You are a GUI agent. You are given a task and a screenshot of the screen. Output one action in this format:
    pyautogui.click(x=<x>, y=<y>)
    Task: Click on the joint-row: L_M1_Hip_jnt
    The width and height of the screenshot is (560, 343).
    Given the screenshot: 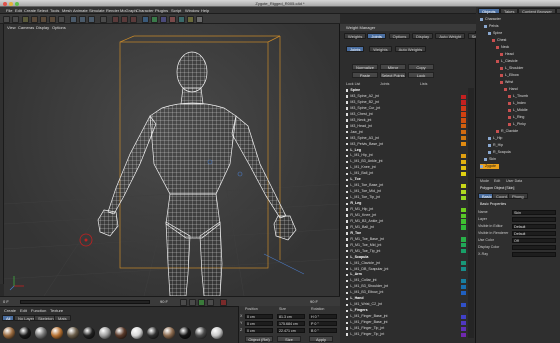 What is the action you would take?
    pyautogui.click(x=406, y=156)
    